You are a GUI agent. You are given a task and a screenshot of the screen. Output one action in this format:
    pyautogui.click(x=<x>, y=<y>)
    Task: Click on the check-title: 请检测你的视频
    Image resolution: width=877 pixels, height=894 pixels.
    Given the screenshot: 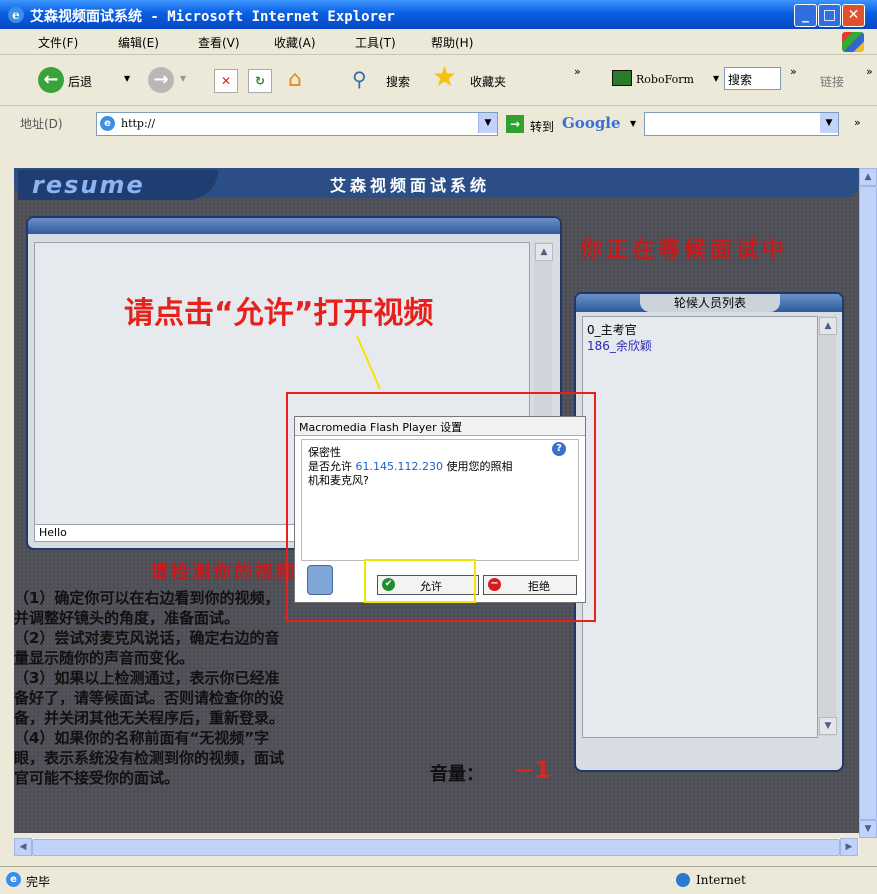 What is the action you would take?
    pyautogui.click(x=223, y=572)
    